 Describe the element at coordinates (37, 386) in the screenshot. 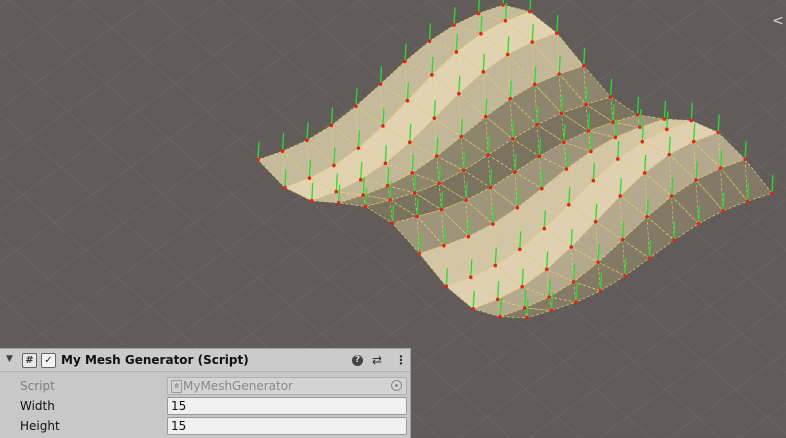

I see `script-label: Script` at that location.